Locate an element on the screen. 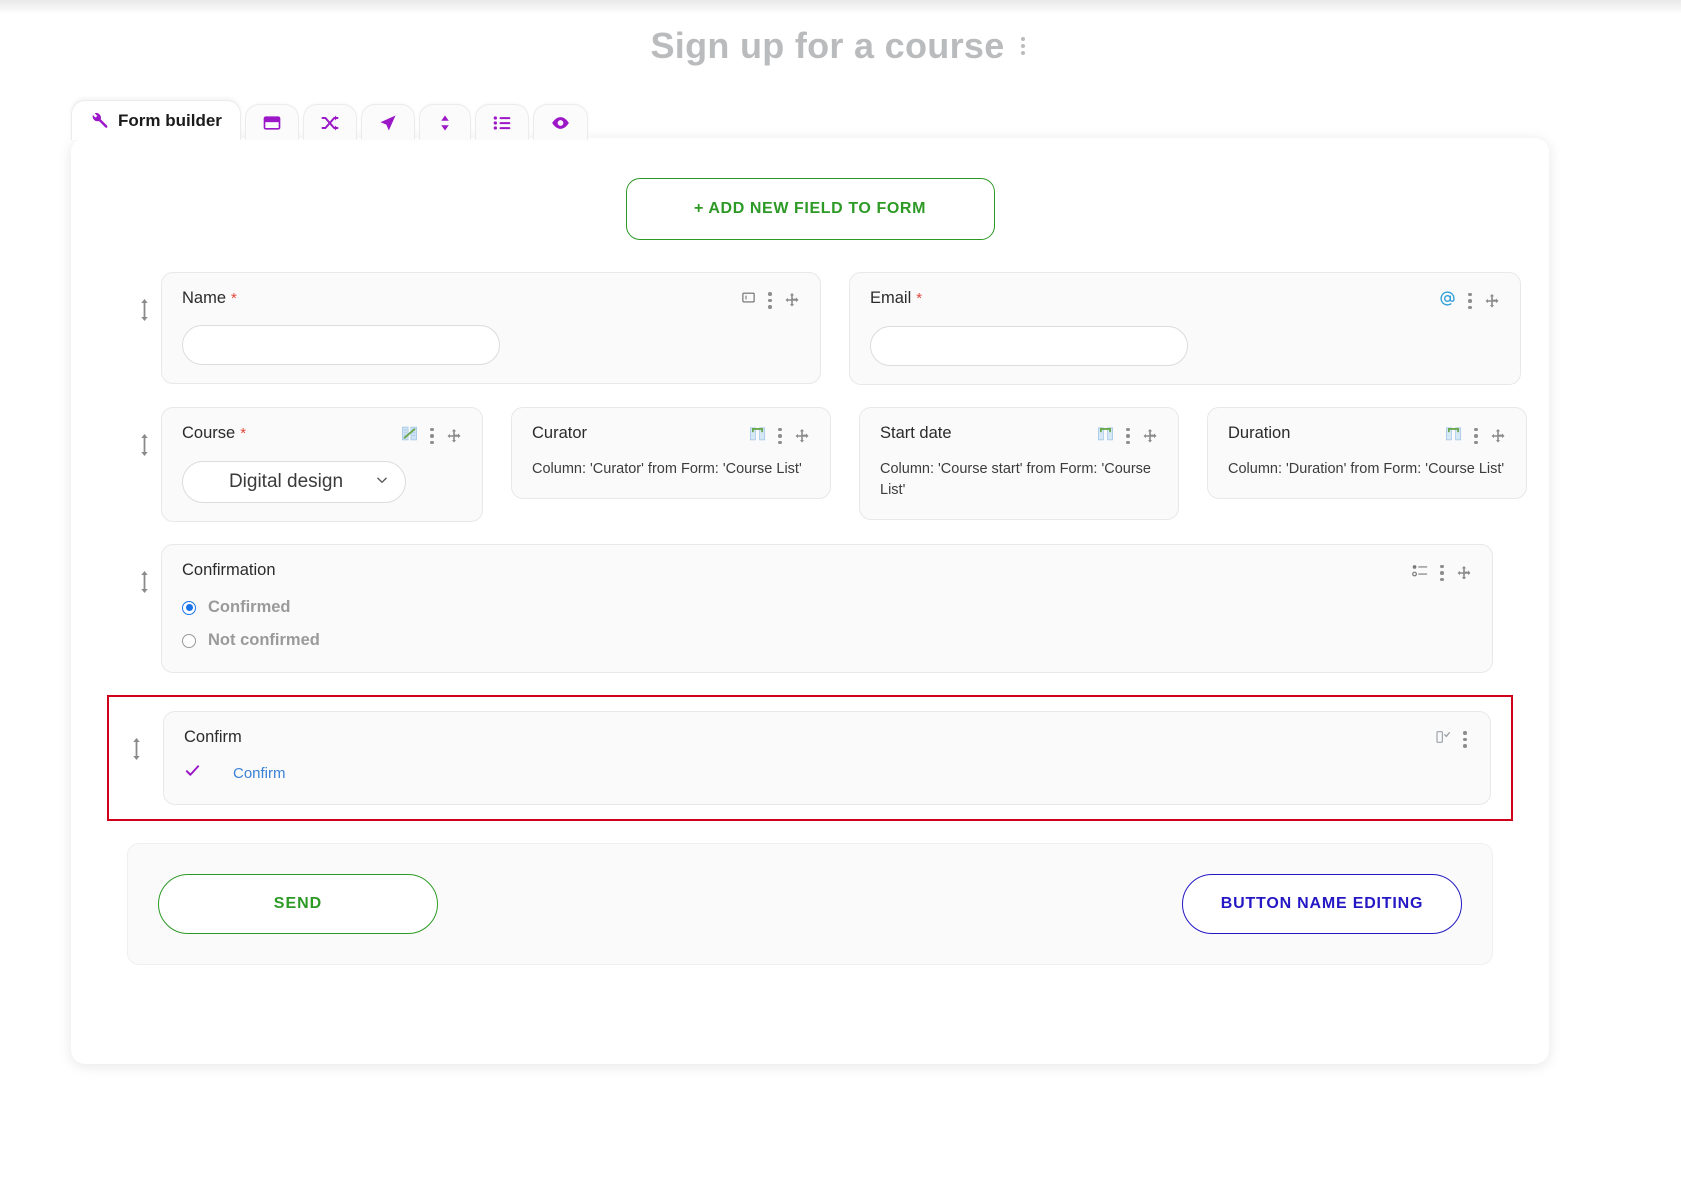  tab-bar: Form builder is located at coordinates (329, 120).